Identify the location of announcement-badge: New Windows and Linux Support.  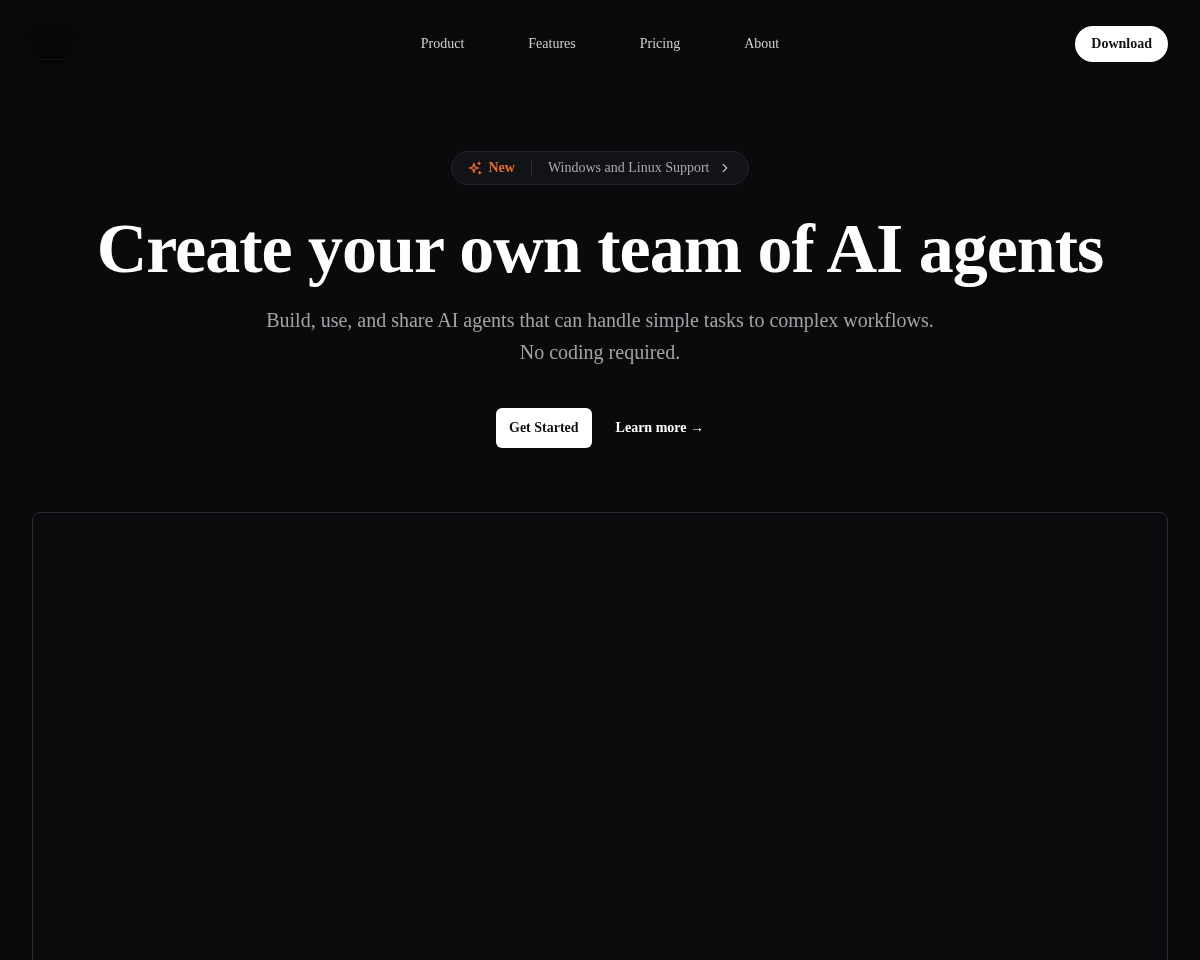
(600, 168).